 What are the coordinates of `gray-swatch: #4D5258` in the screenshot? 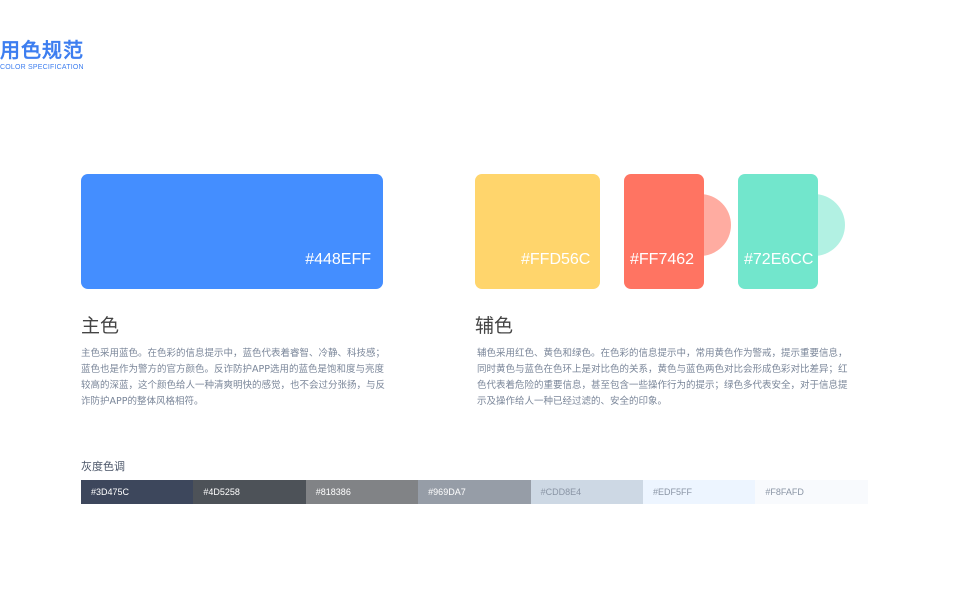 It's located at (249, 492).